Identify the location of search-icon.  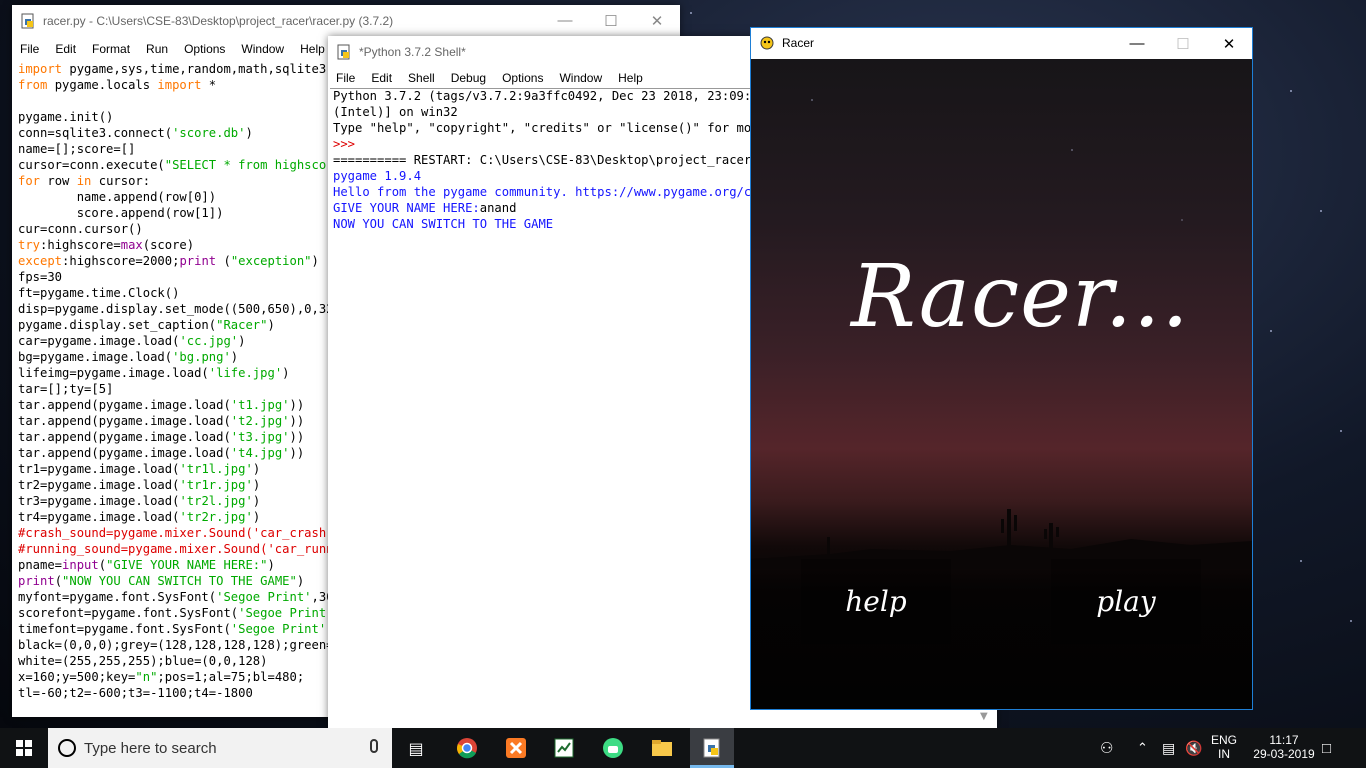
(67, 748).